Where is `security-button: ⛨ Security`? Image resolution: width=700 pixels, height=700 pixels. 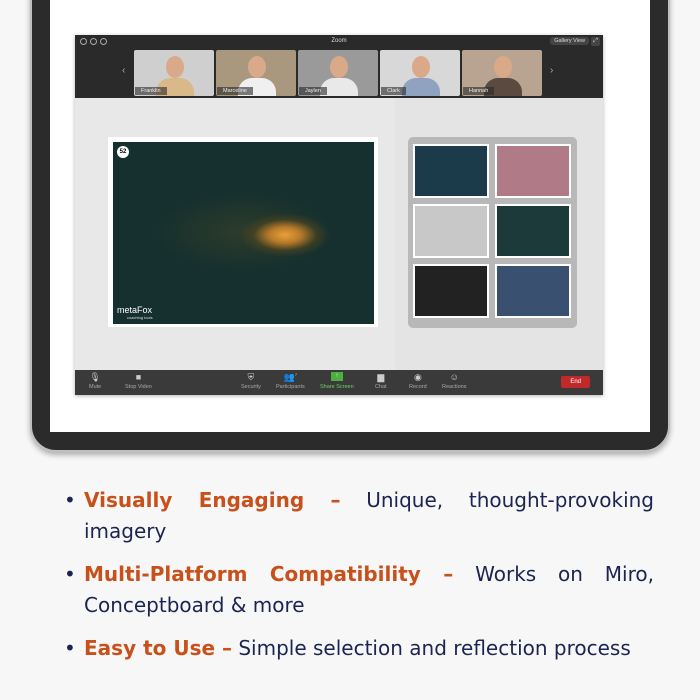 security-button: ⛨ Security is located at coordinates (251, 381).